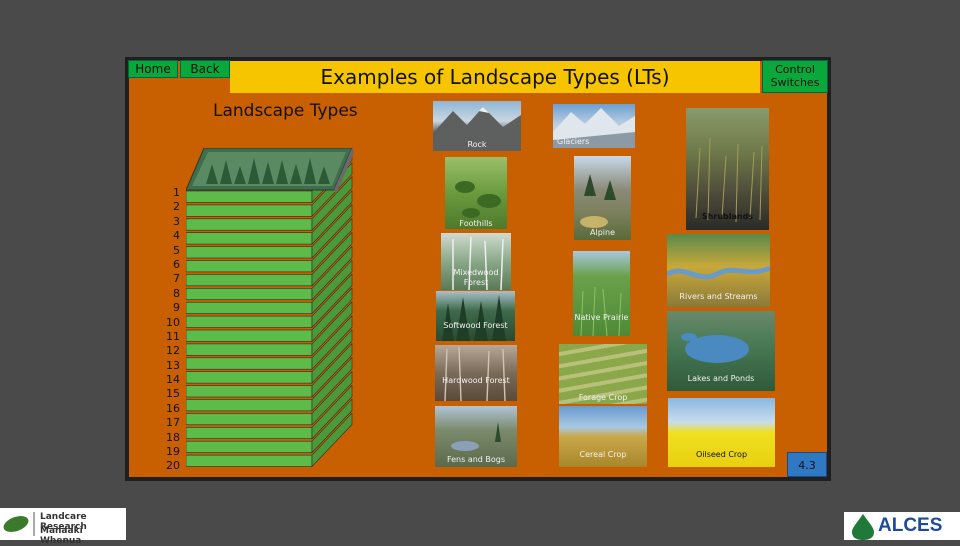 The width and height of the screenshot is (960, 546). Describe the element at coordinates (173, 437) in the screenshot. I see `layer-number: 18` at that location.